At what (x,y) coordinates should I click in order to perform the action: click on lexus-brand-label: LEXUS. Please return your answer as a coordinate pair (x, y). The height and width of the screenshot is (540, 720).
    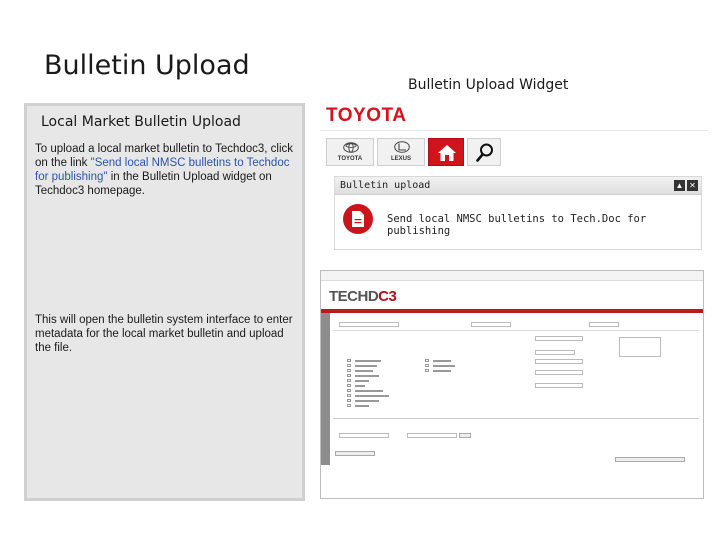
    Looking at the image, I should click on (400, 159).